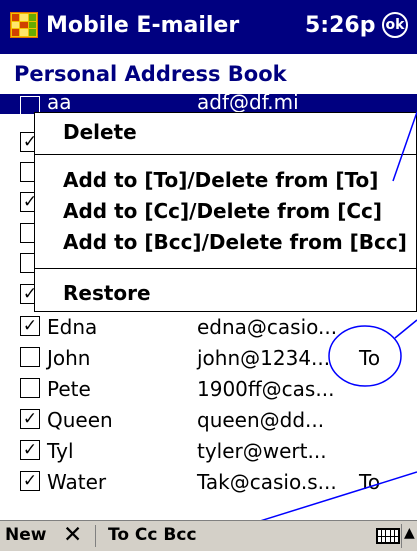 The width and height of the screenshot is (417, 551). What do you see at coordinates (208, 535) in the screenshot?
I see `bottom-toolbar: New ✕ To Cc Bcc ▲` at bounding box center [208, 535].